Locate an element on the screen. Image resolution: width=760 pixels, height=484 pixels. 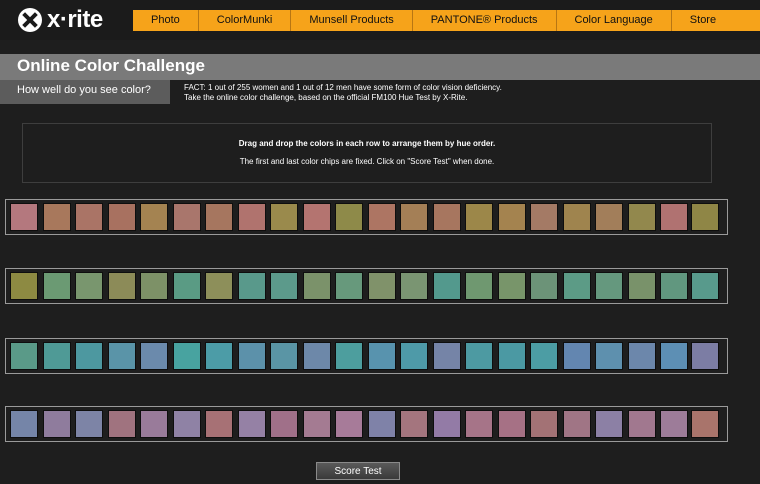
page-title: Online Color Challenge is located at coordinates (111, 65).